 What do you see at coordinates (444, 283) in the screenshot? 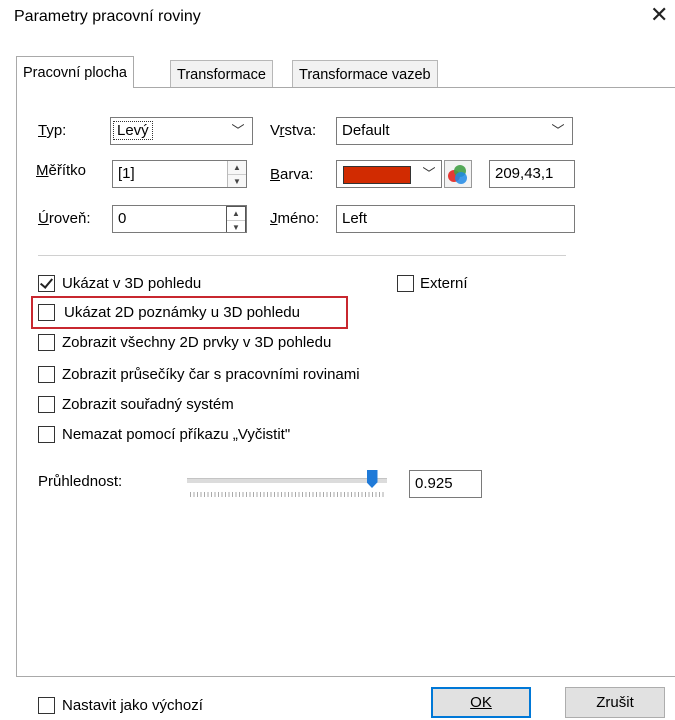
I see `external-label: Externí` at bounding box center [444, 283].